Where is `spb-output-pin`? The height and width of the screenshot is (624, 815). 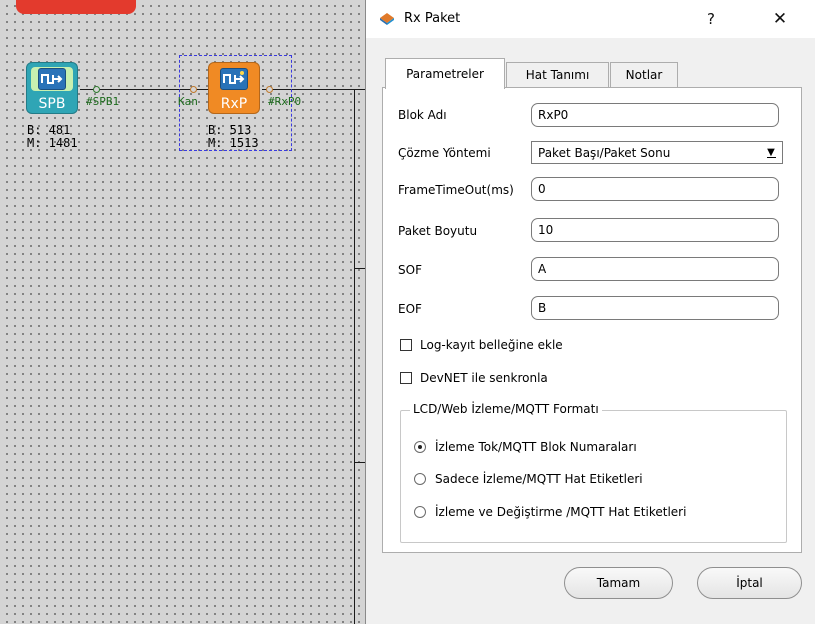 spb-output-pin is located at coordinates (96, 89).